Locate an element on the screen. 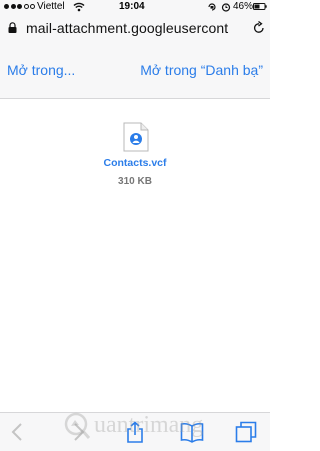 The width and height of the screenshot is (320, 451). url-text: mail-attachment.googleusercont is located at coordinates (137, 28).